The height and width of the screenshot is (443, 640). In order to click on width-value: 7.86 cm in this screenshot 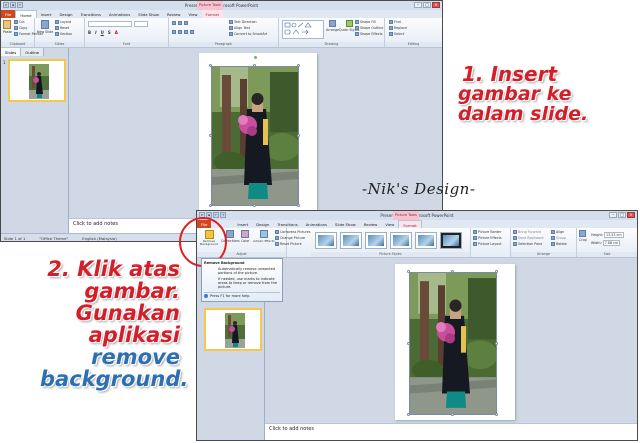, I will do `click(611, 243)`.